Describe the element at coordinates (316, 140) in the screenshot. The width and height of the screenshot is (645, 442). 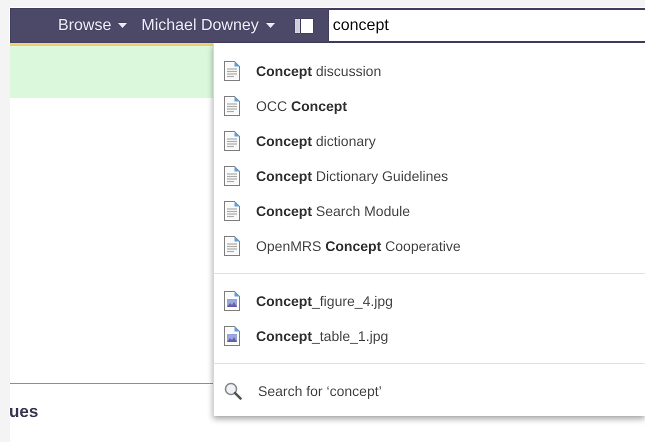
I see `result-label: Concept dictionary` at that location.